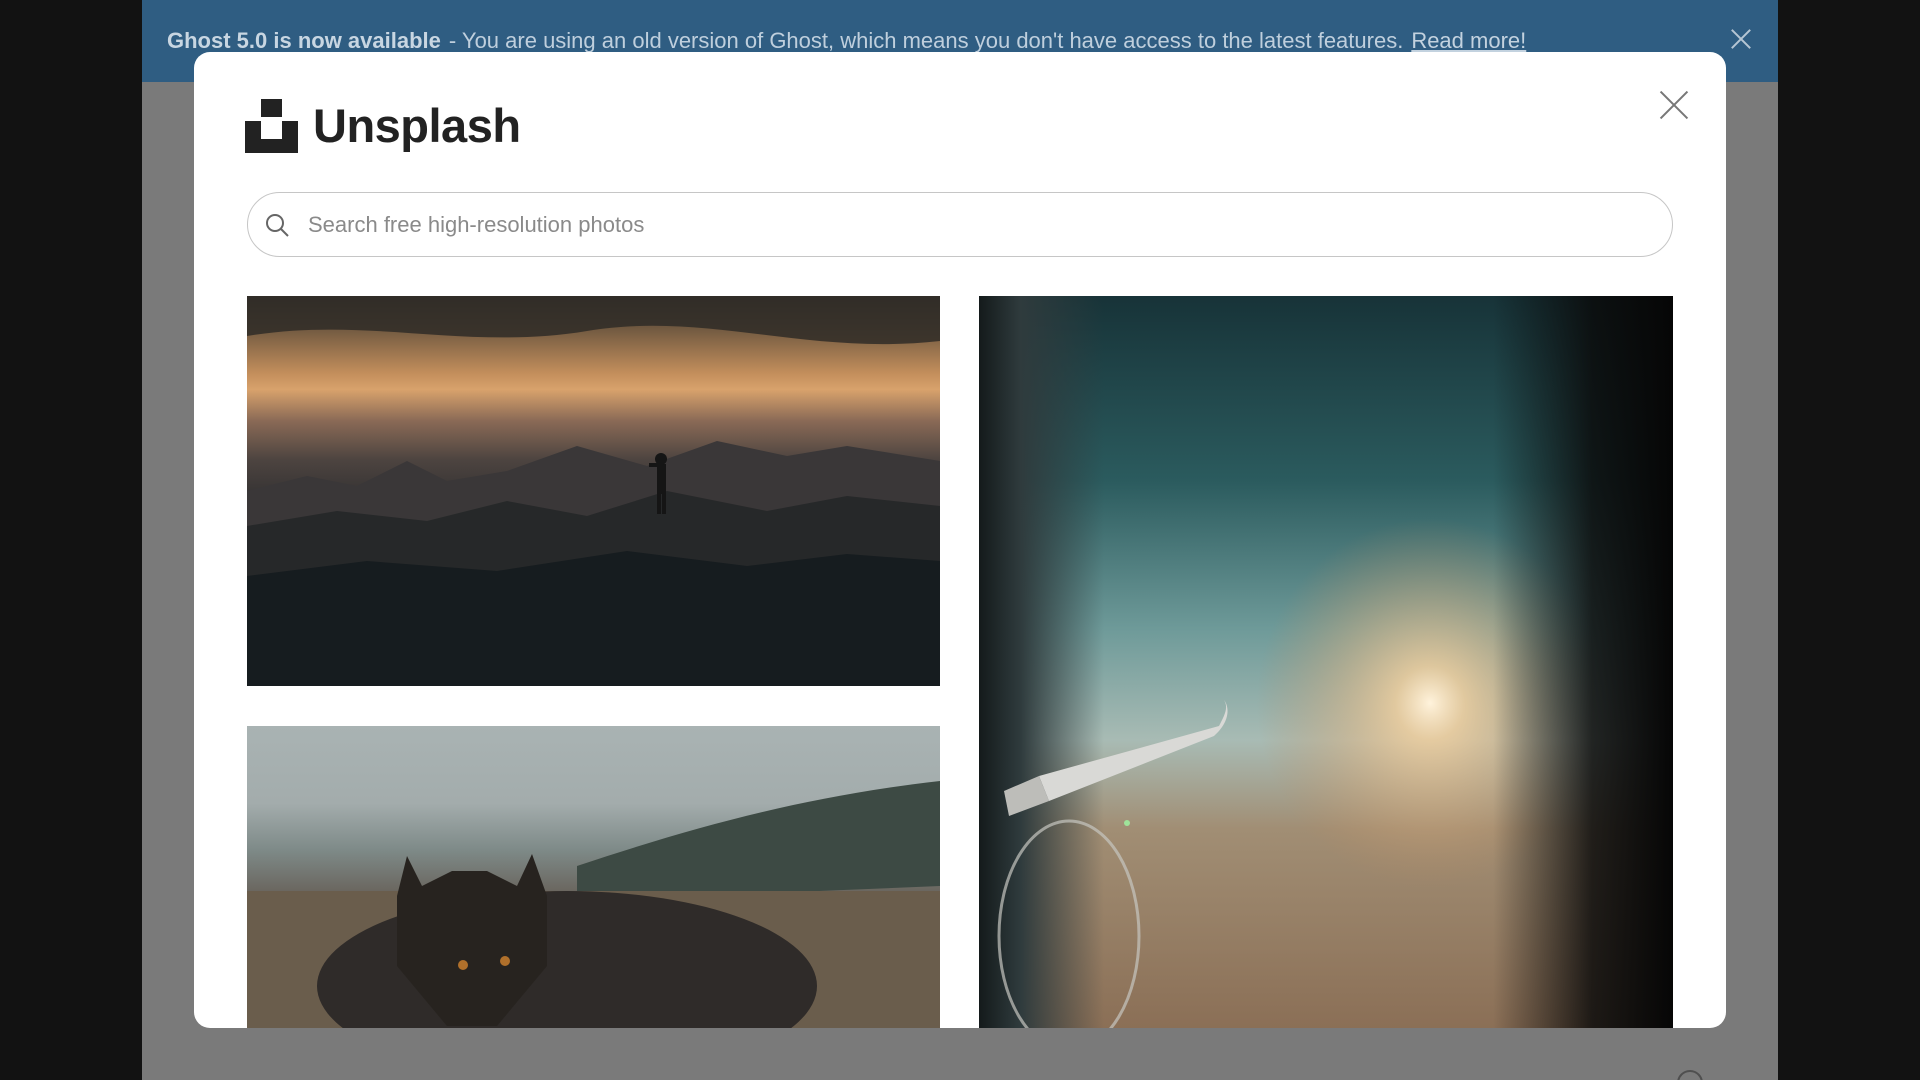 The height and width of the screenshot is (1080, 1920). What do you see at coordinates (973, 224) in the screenshot?
I see `search-input` at bounding box center [973, 224].